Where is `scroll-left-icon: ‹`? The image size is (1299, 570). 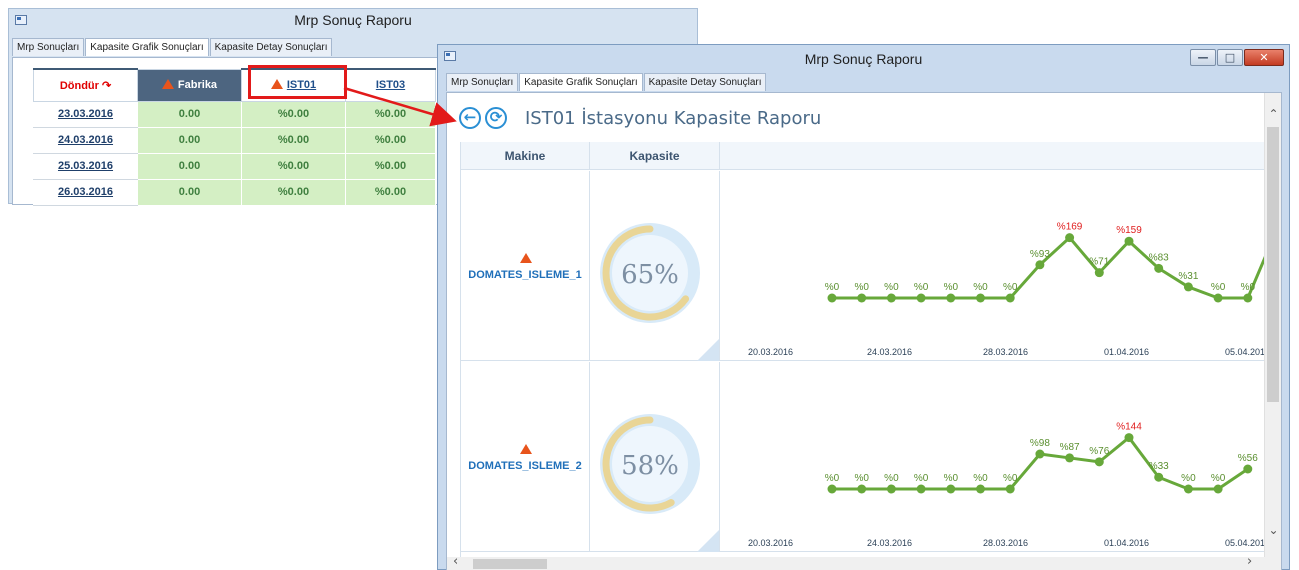
scroll-left-icon: ‹ is located at coordinates (455, 561).